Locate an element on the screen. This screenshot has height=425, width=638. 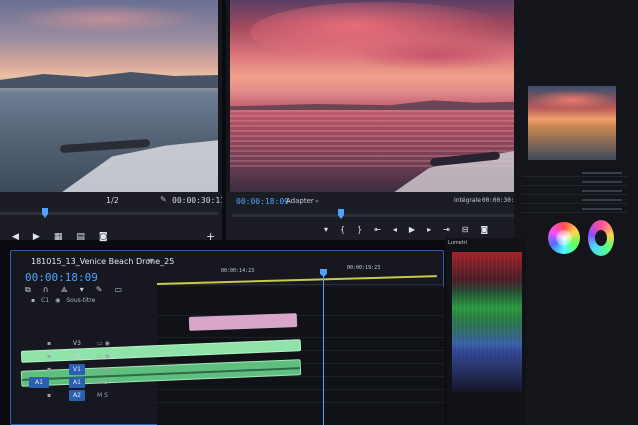
program-scrubber is located at coordinates (375, 215).